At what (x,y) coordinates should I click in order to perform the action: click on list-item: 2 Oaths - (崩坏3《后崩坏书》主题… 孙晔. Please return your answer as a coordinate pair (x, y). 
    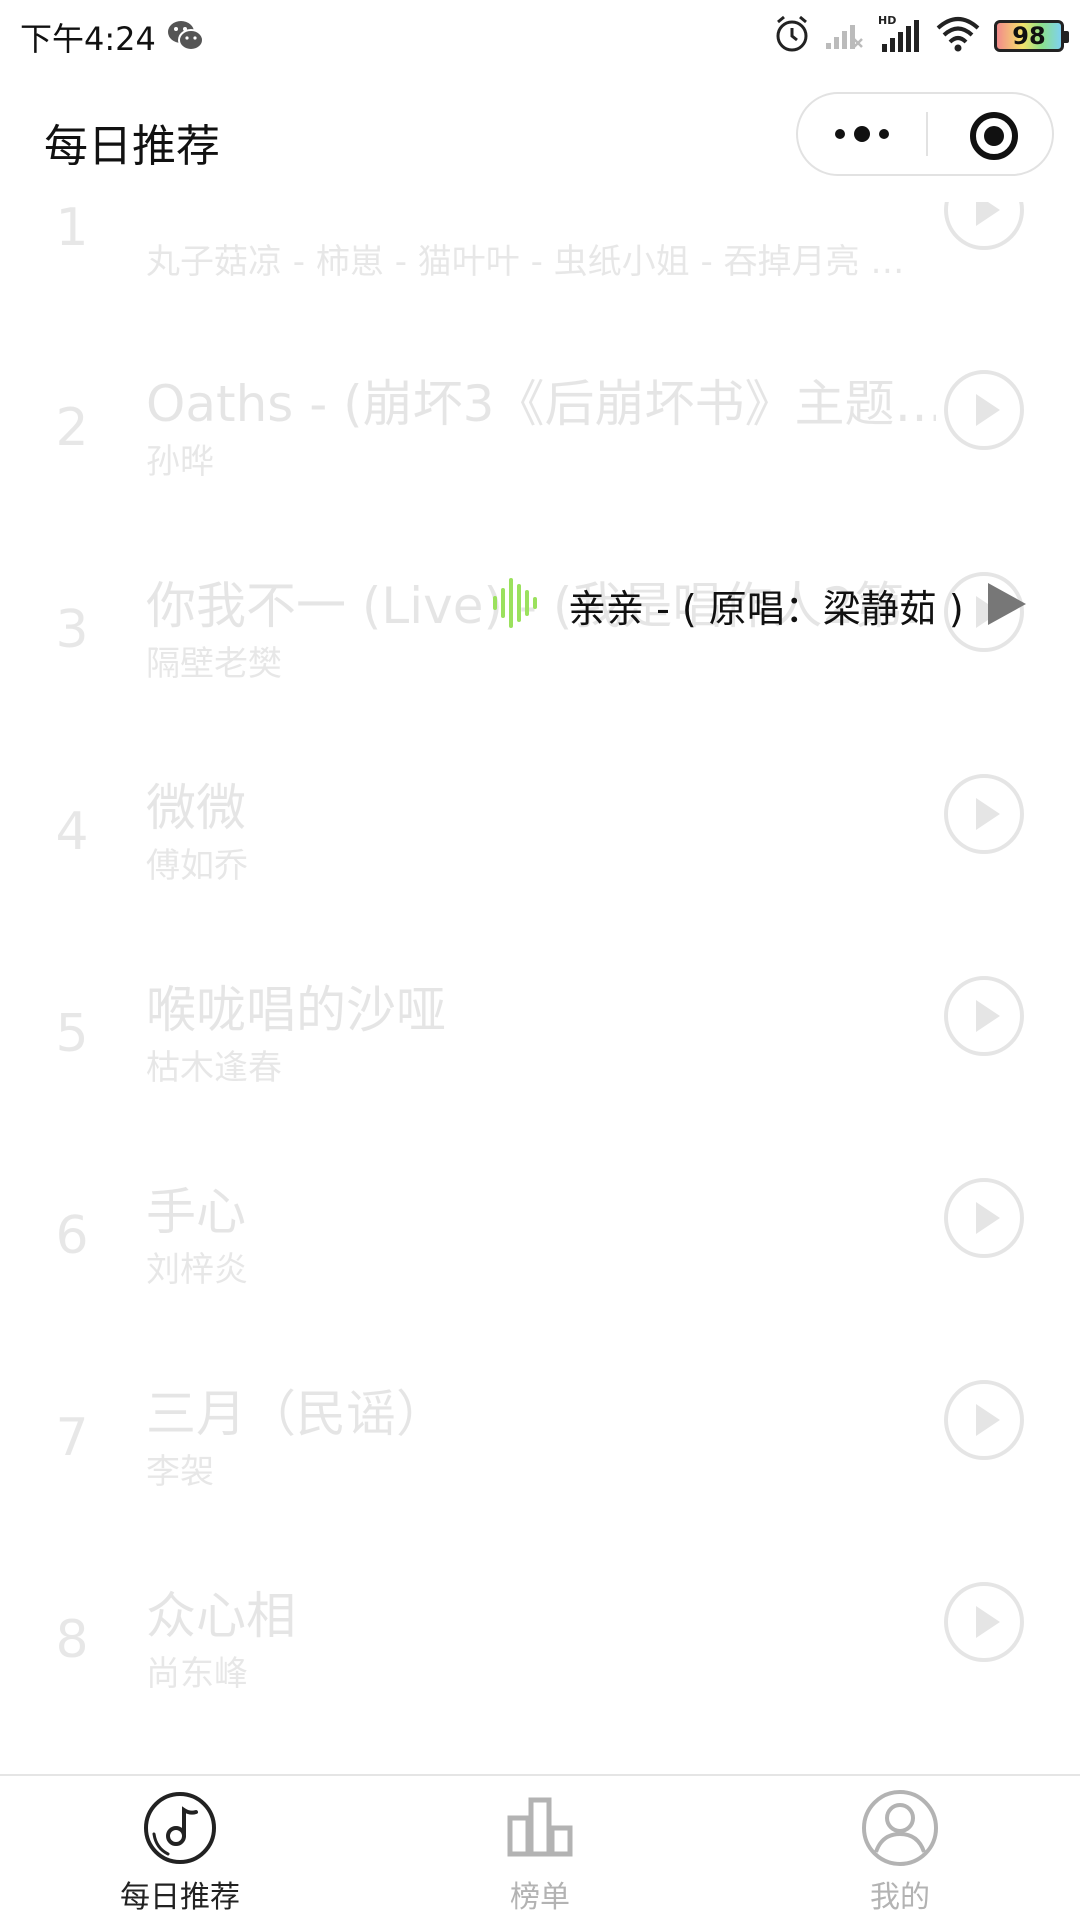
    Looking at the image, I should click on (540, 442).